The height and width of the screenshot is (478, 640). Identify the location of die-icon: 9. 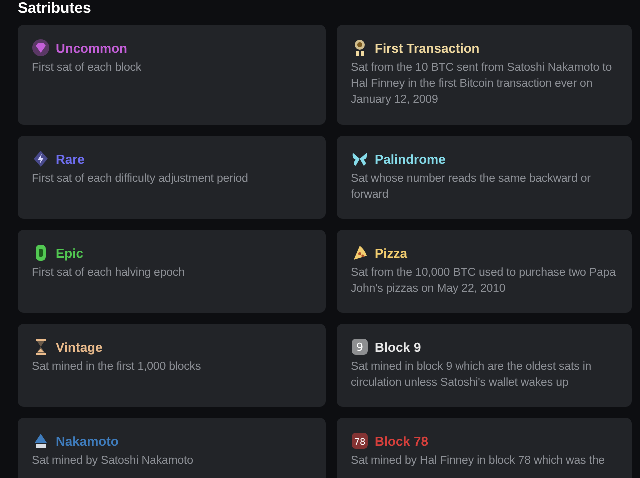
(360, 347).